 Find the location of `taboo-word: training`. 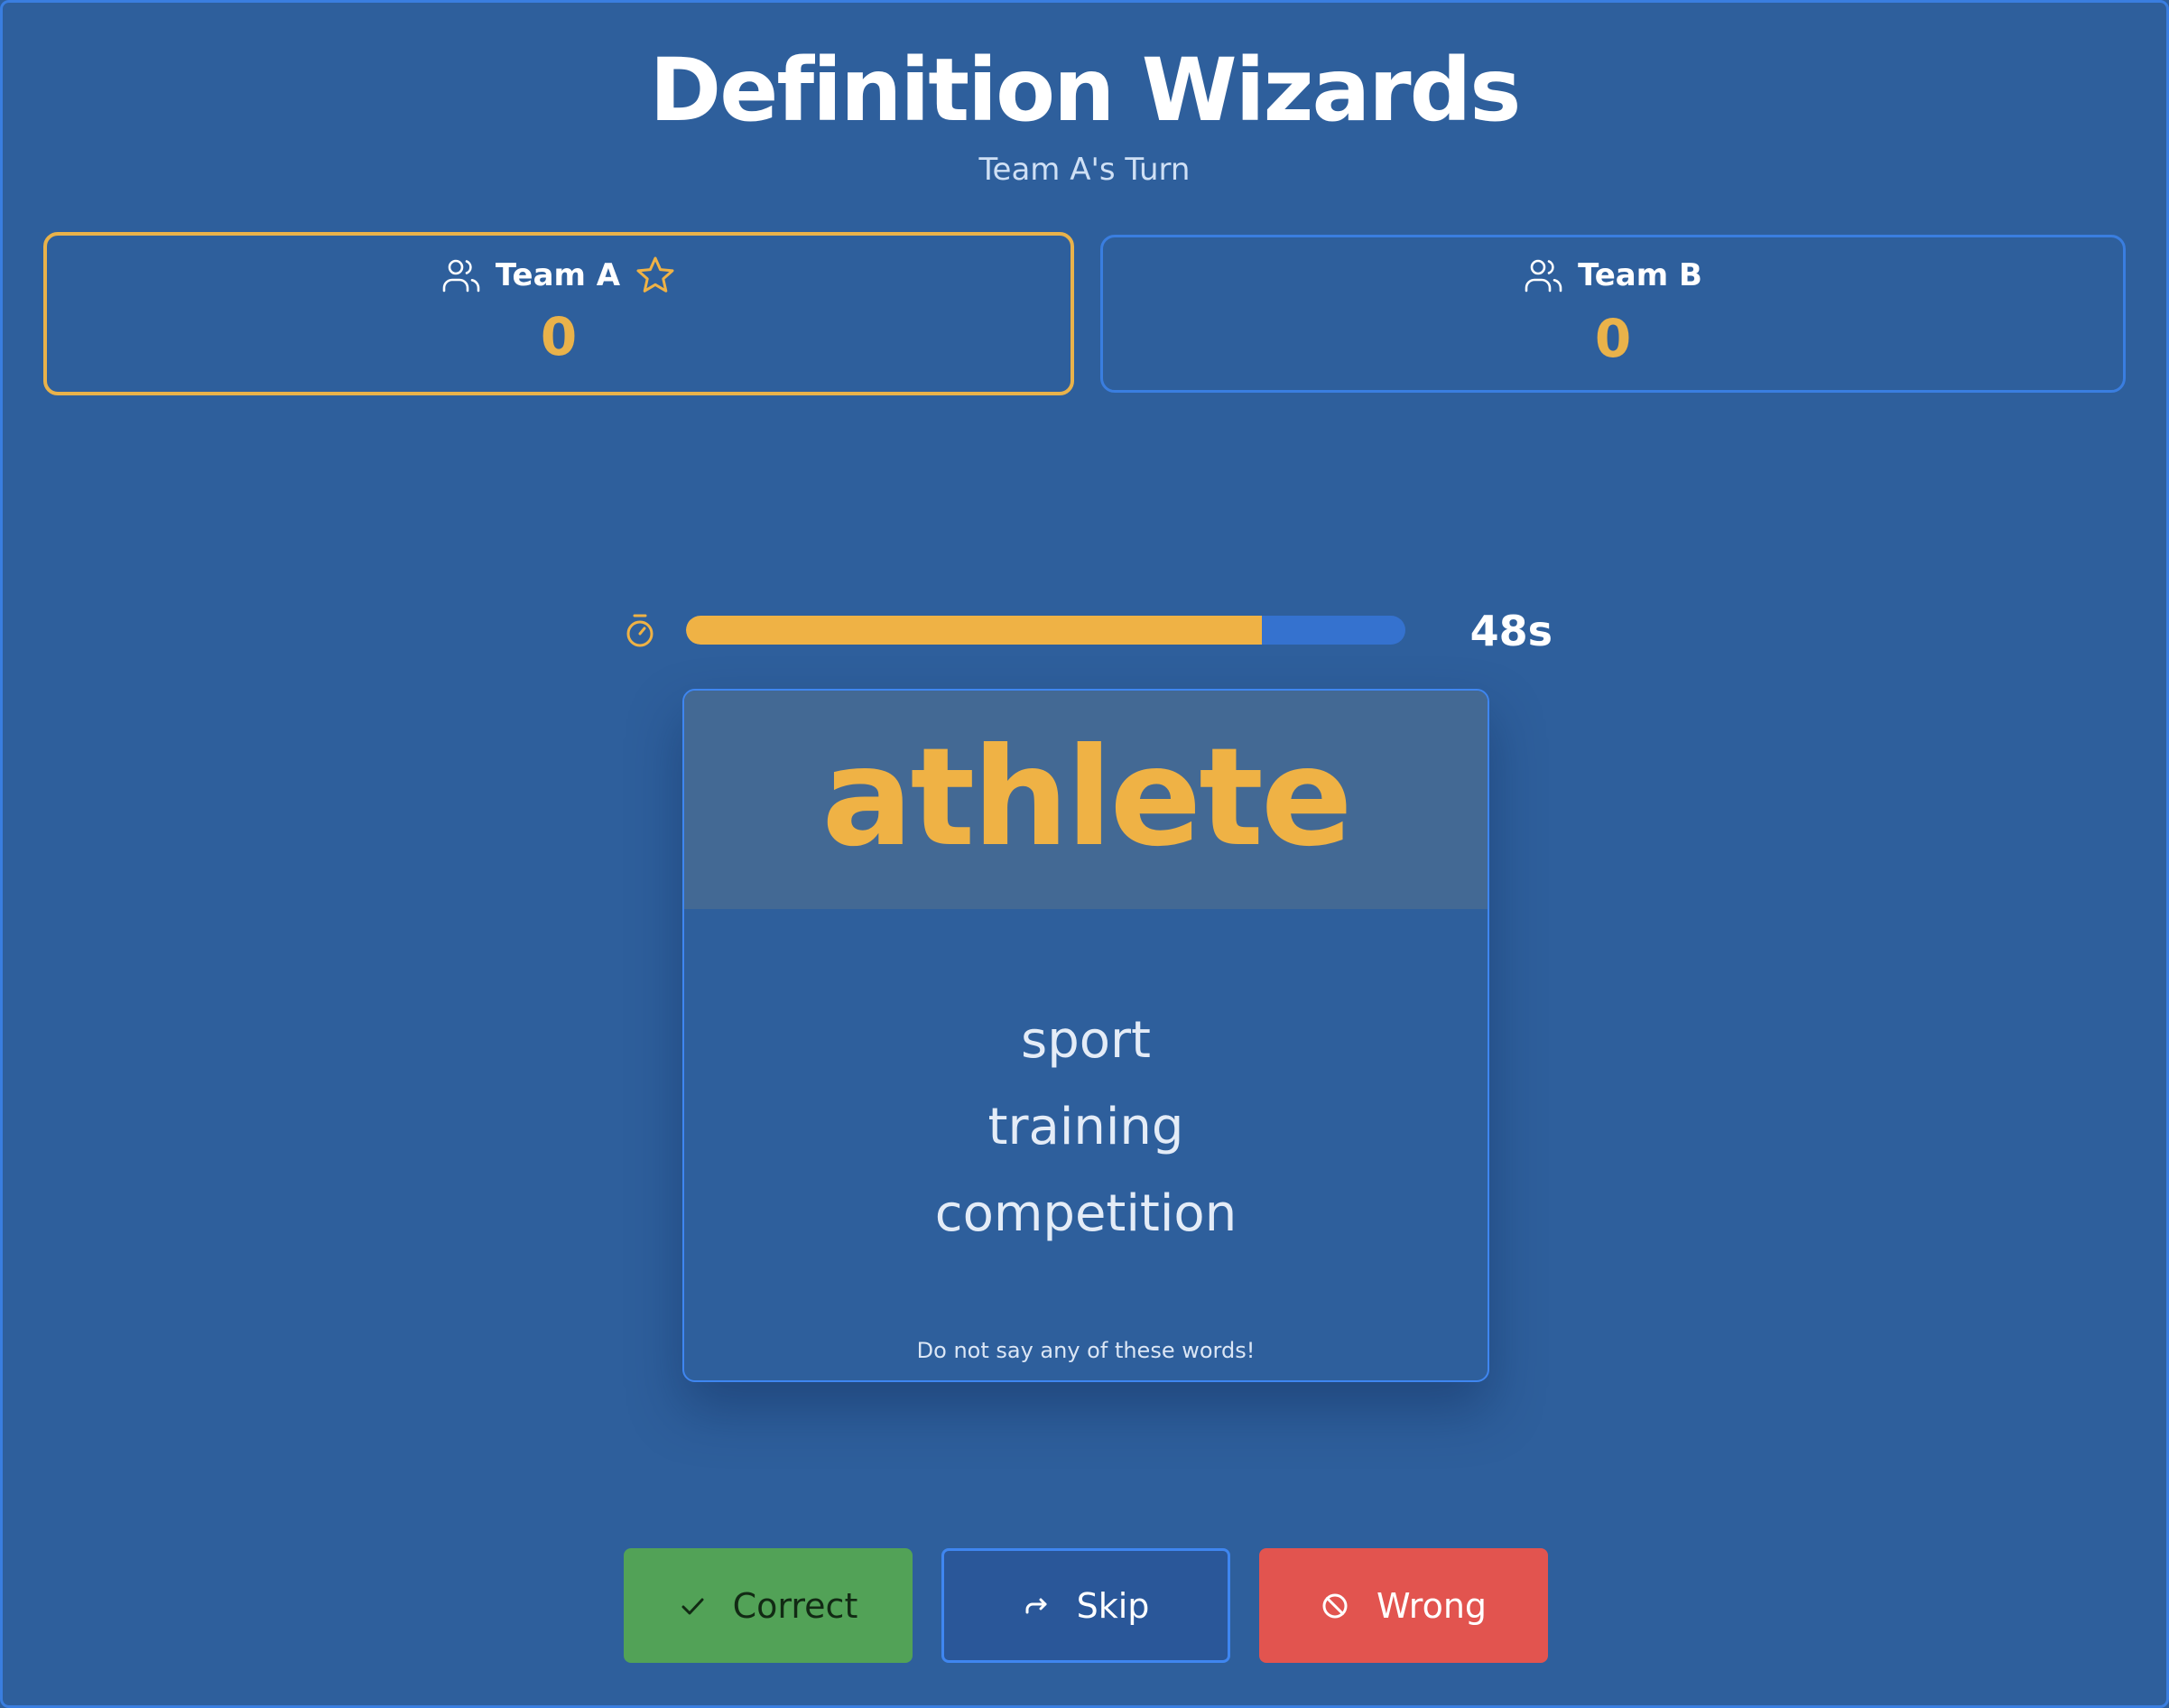

taboo-word: training is located at coordinates (1085, 1127).